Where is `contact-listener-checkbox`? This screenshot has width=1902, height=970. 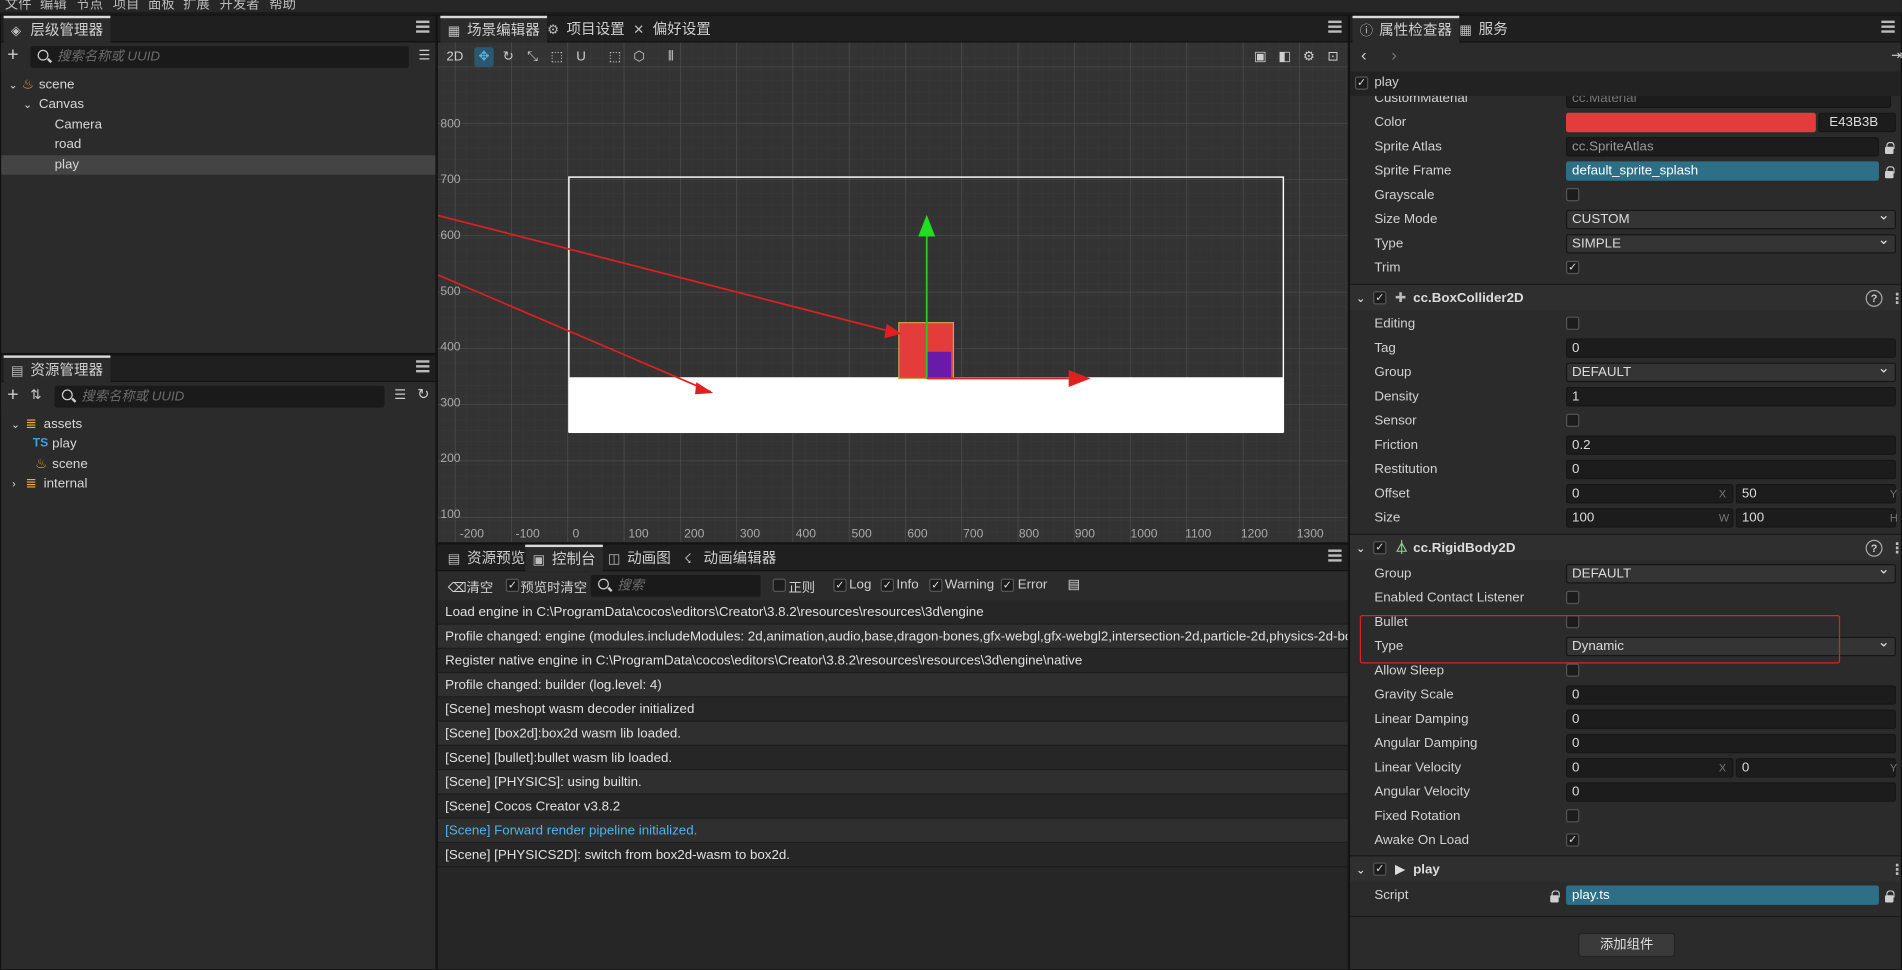 contact-listener-checkbox is located at coordinates (1572, 597).